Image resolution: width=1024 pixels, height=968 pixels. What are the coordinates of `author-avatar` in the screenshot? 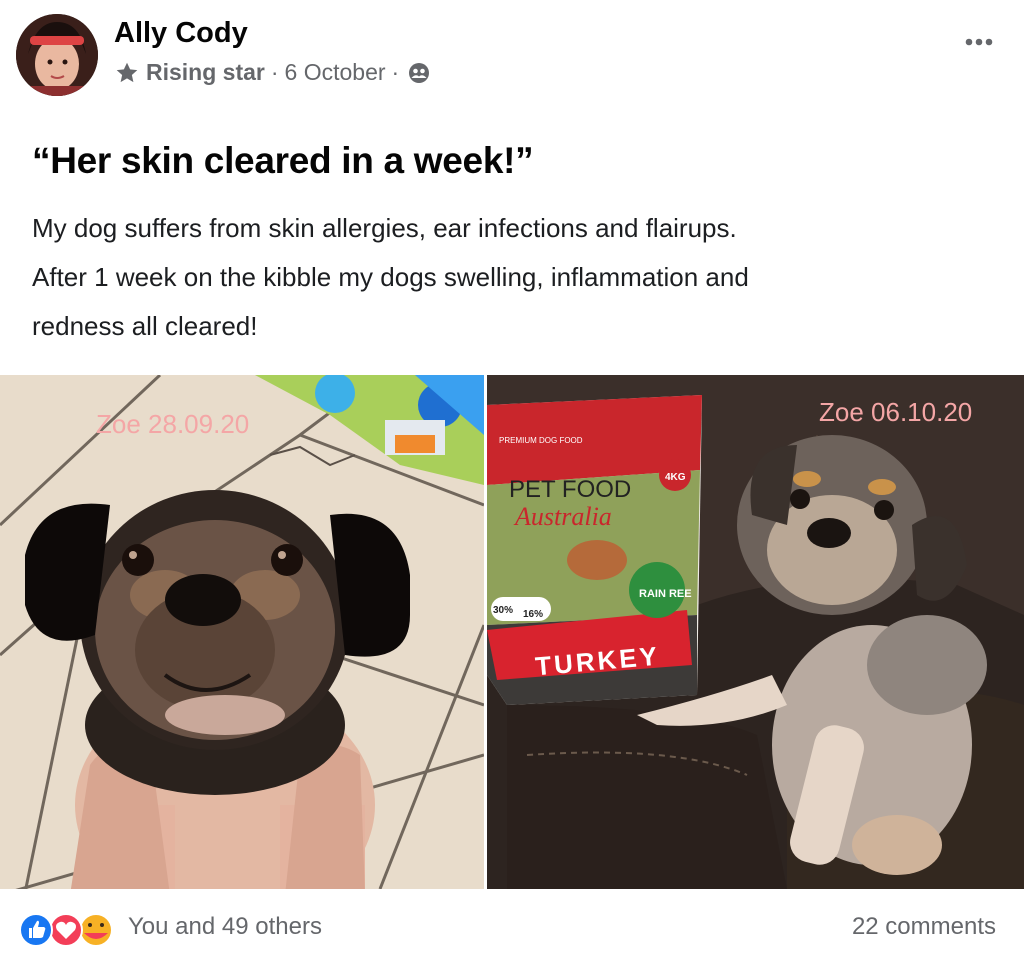 It's located at (57, 55).